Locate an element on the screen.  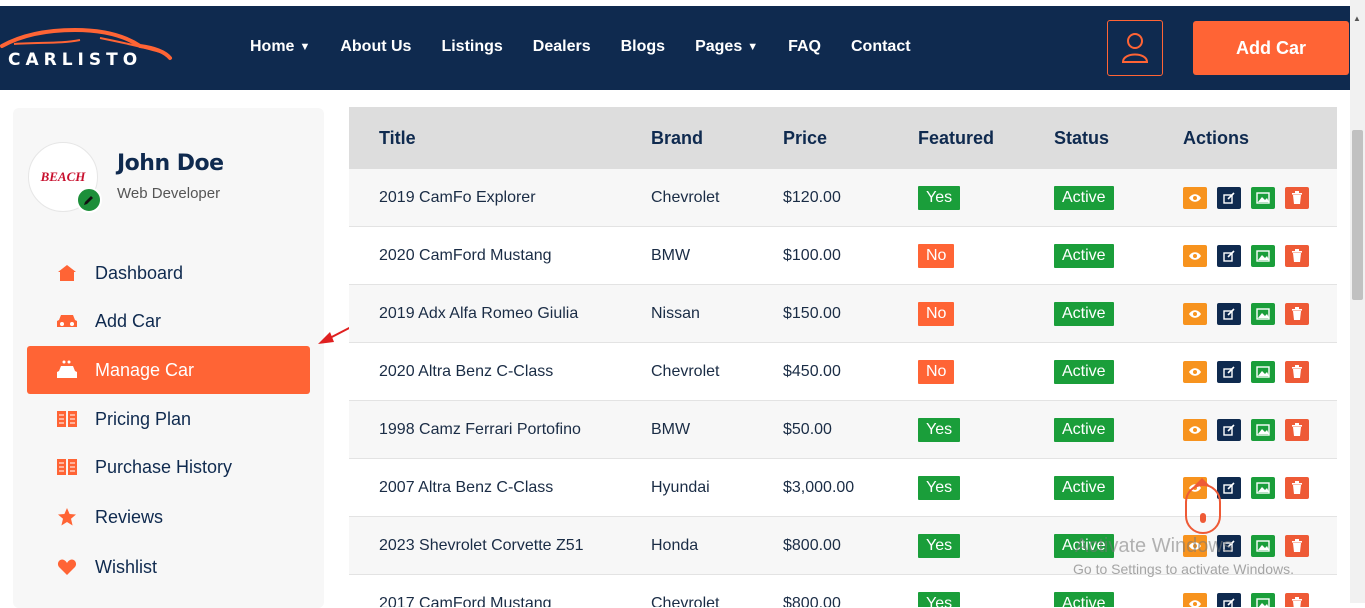
car-icon is located at coordinates (67, 321).